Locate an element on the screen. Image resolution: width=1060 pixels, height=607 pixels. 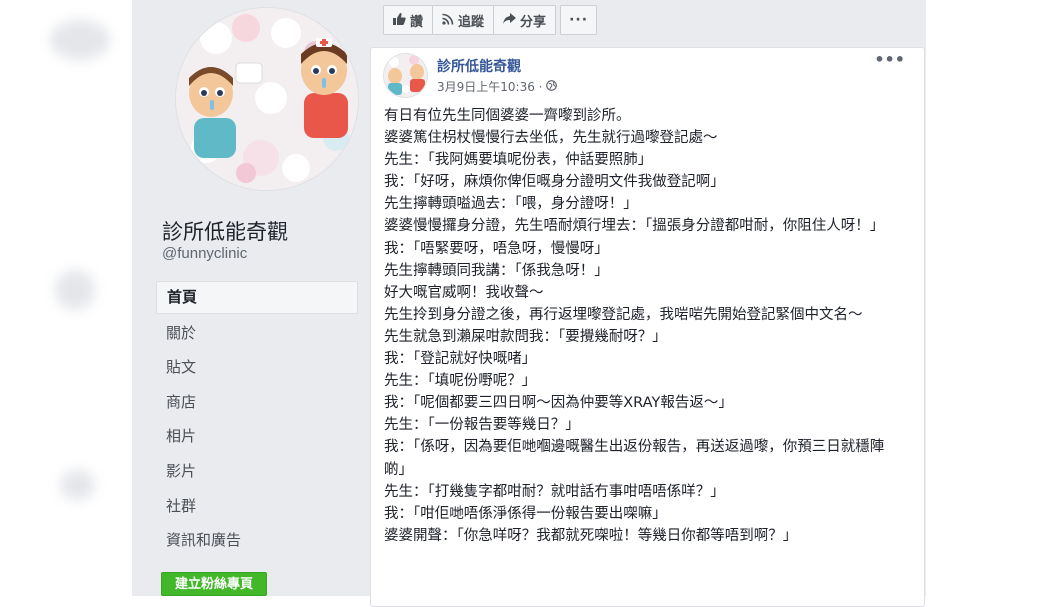
page-profile-picture is located at coordinates (267, 99).